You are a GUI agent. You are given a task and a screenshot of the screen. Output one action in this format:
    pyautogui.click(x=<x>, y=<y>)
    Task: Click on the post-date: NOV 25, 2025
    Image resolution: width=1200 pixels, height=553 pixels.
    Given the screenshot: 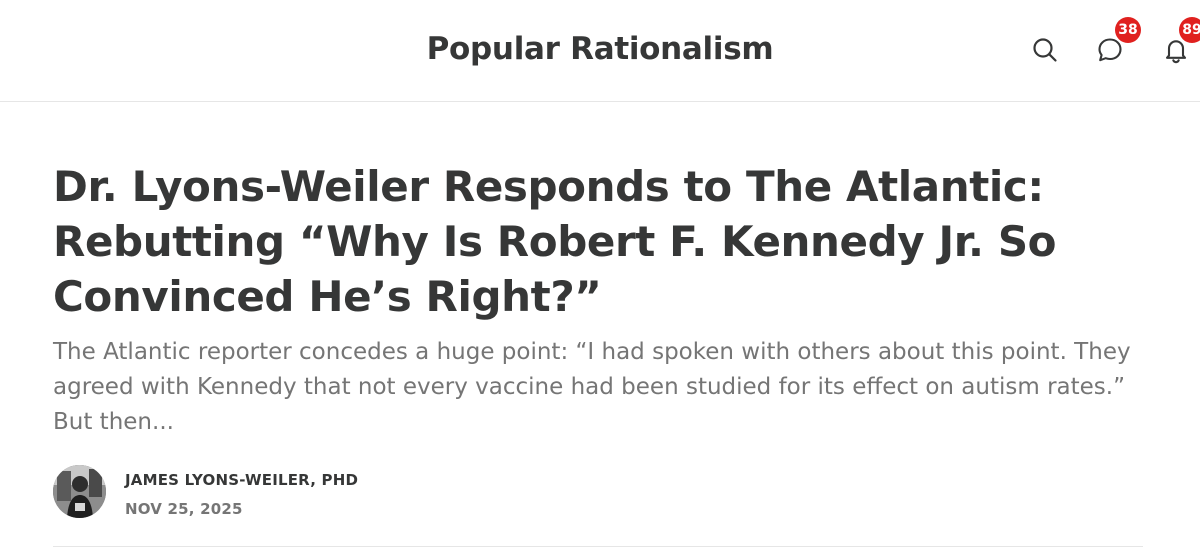 What is the action you would take?
    pyautogui.click(x=184, y=509)
    